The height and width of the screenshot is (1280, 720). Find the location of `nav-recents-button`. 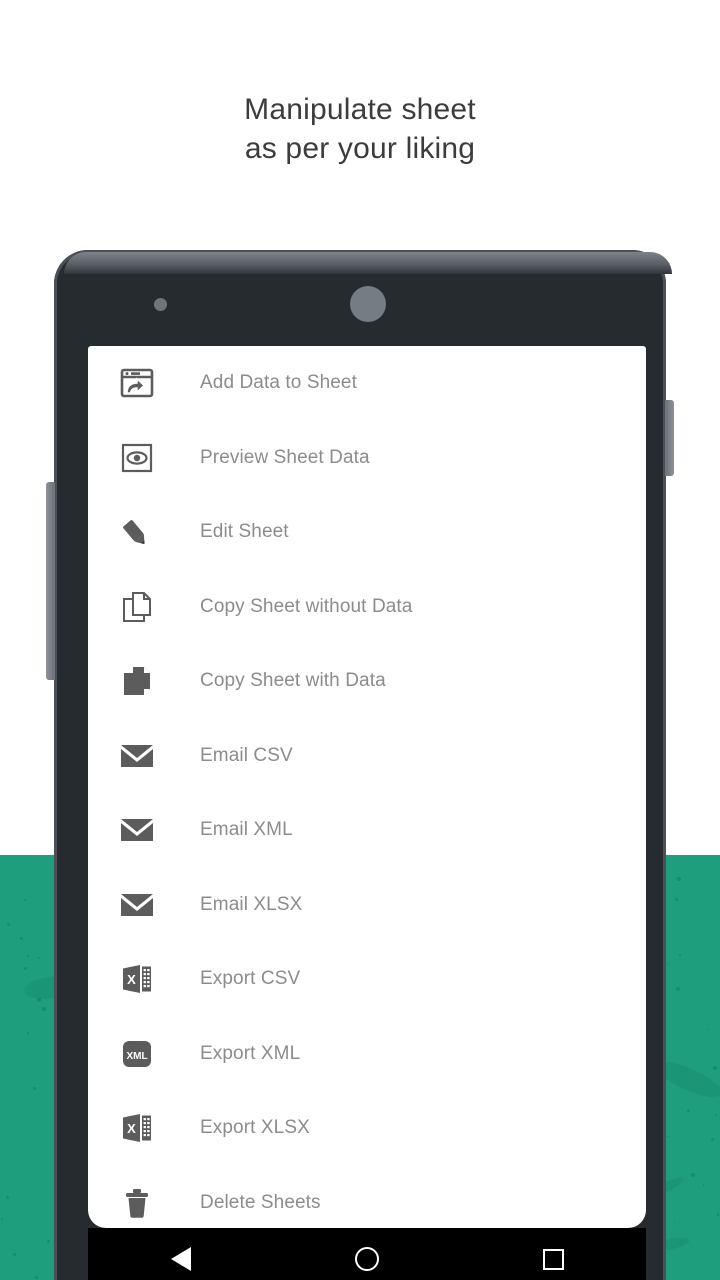

nav-recents-button is located at coordinates (553, 1259).